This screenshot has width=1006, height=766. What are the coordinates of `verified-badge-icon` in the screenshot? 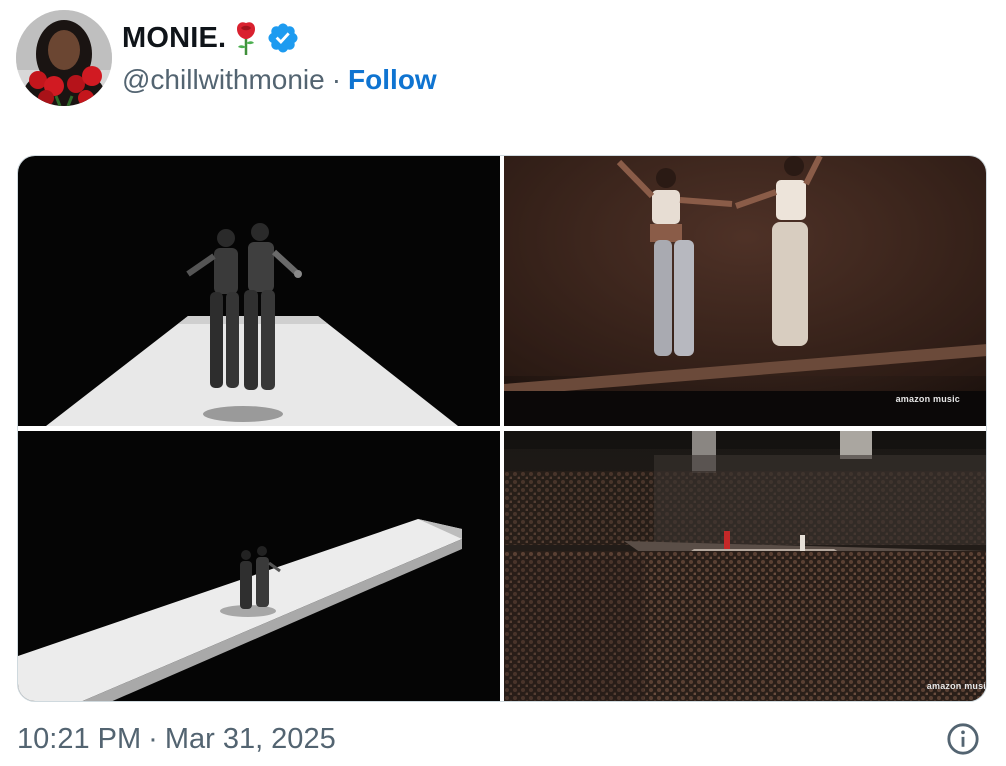 It's located at (283, 38).